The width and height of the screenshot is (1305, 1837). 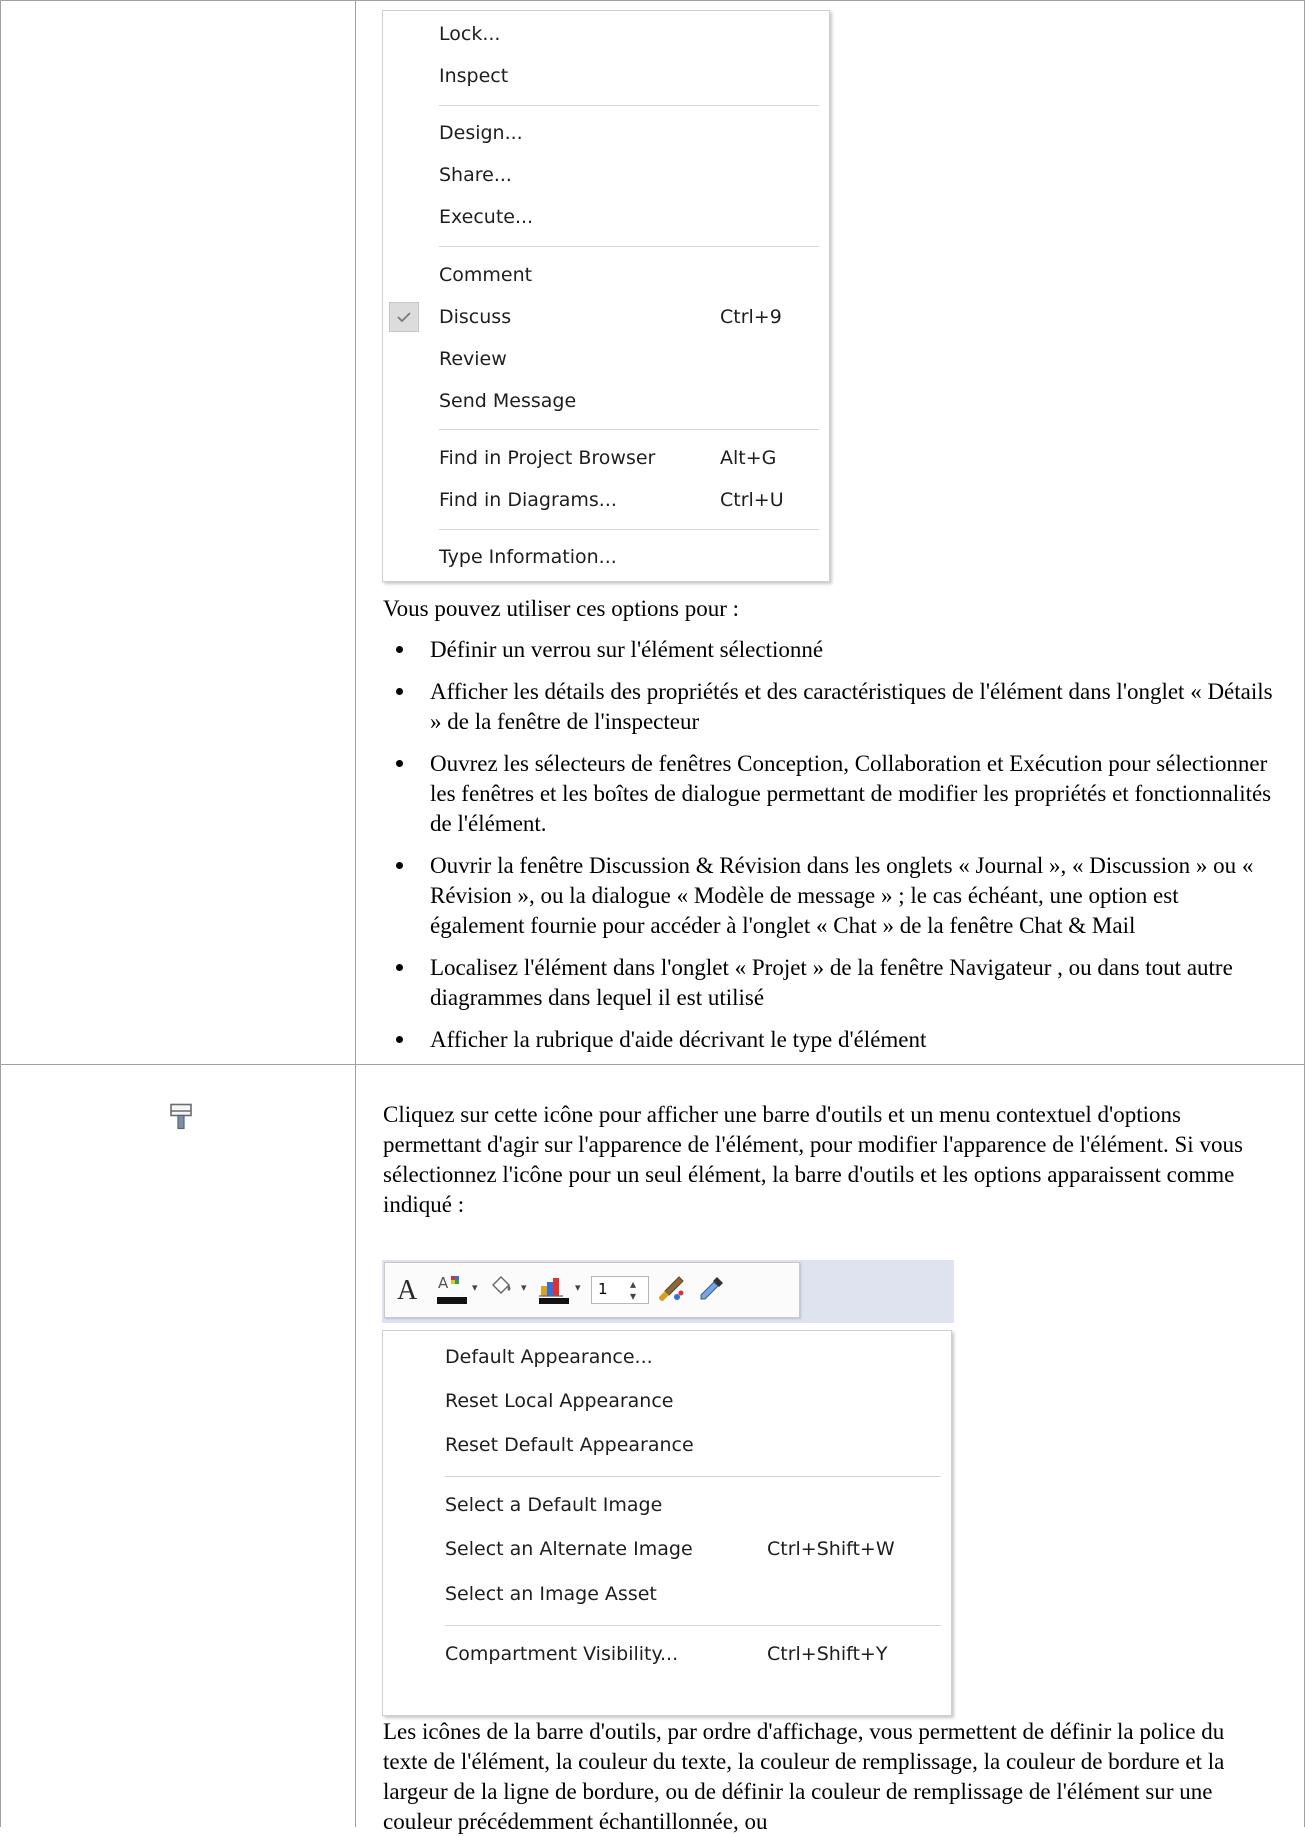 What do you see at coordinates (606, 401) in the screenshot?
I see `menu-item-send-message: Send Message` at bounding box center [606, 401].